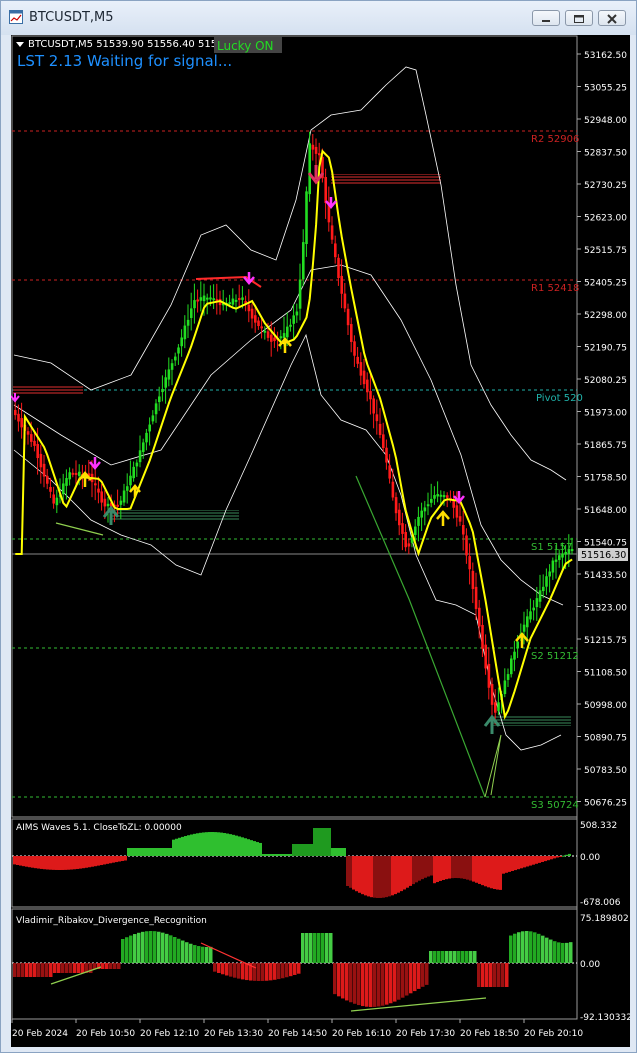 This screenshot has width=637, height=1053. Describe the element at coordinates (20, 44) in the screenshot. I see `chart-menu-icon` at that location.